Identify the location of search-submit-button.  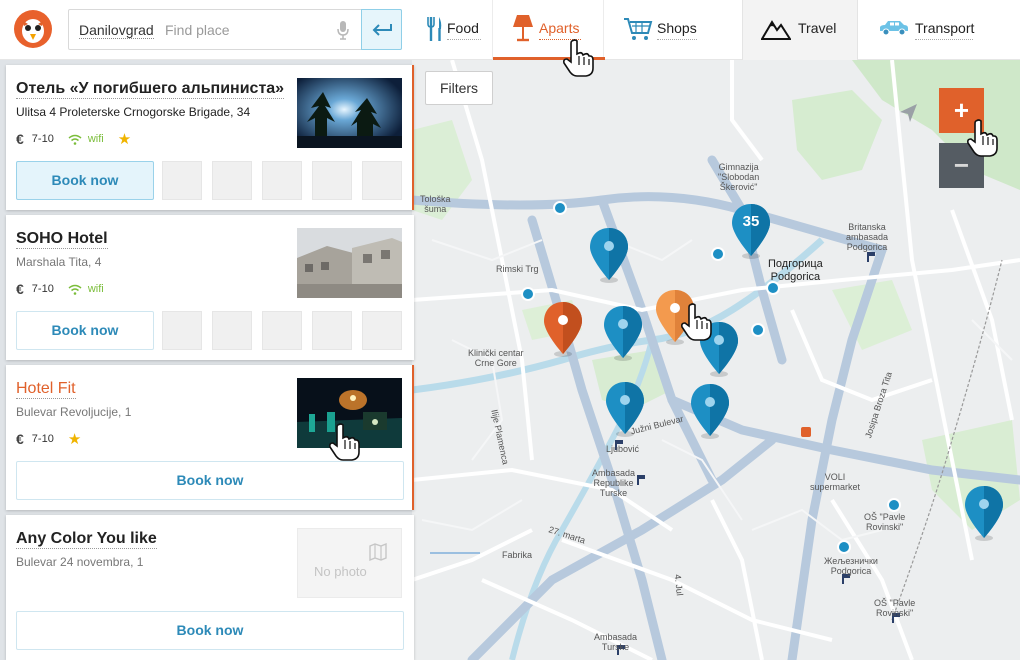
(381, 29).